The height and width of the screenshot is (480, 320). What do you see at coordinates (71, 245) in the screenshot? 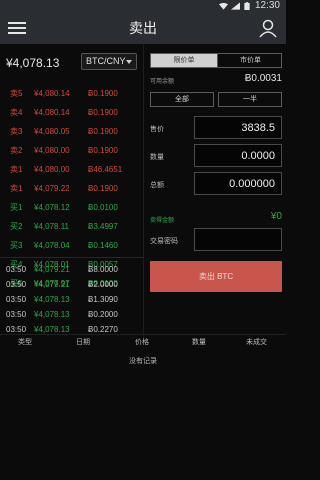
I see `bid-row: 买3 ¥4,078.04 Ƀ0.1460` at bounding box center [71, 245].